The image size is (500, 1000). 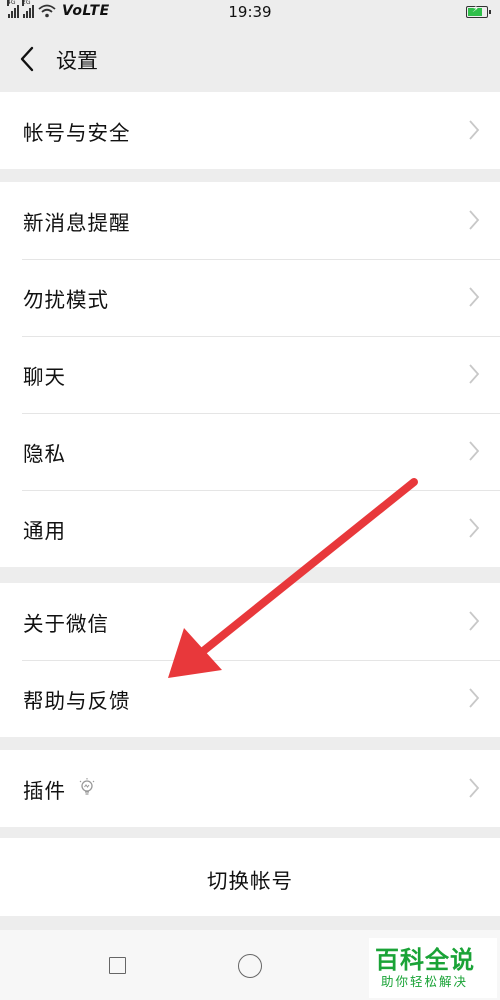 I want to click on settings-item-label: 帮助与反馈, so click(x=77, y=701).